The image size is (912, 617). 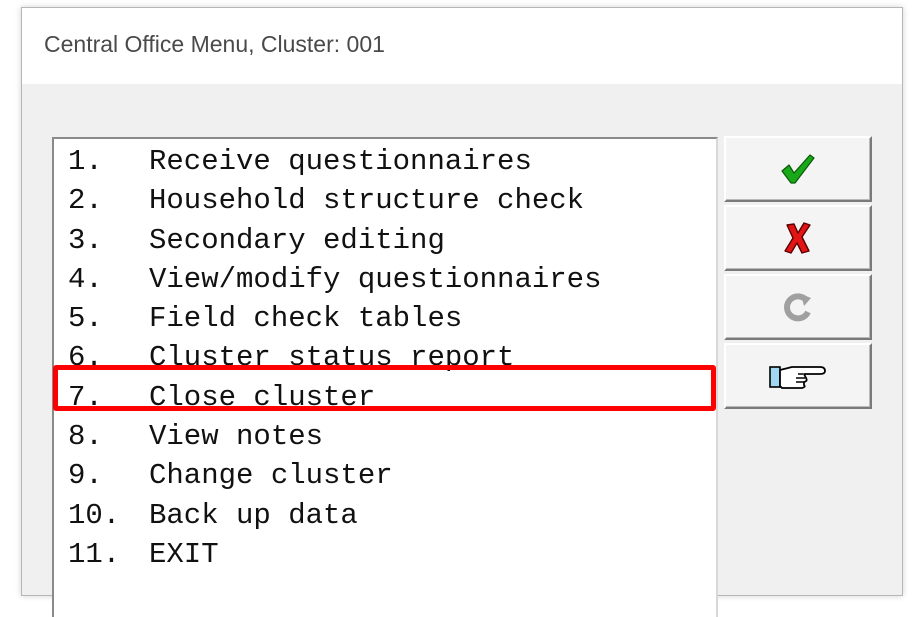 What do you see at coordinates (85, 201) in the screenshot?
I see `menu-item-number: 2.` at bounding box center [85, 201].